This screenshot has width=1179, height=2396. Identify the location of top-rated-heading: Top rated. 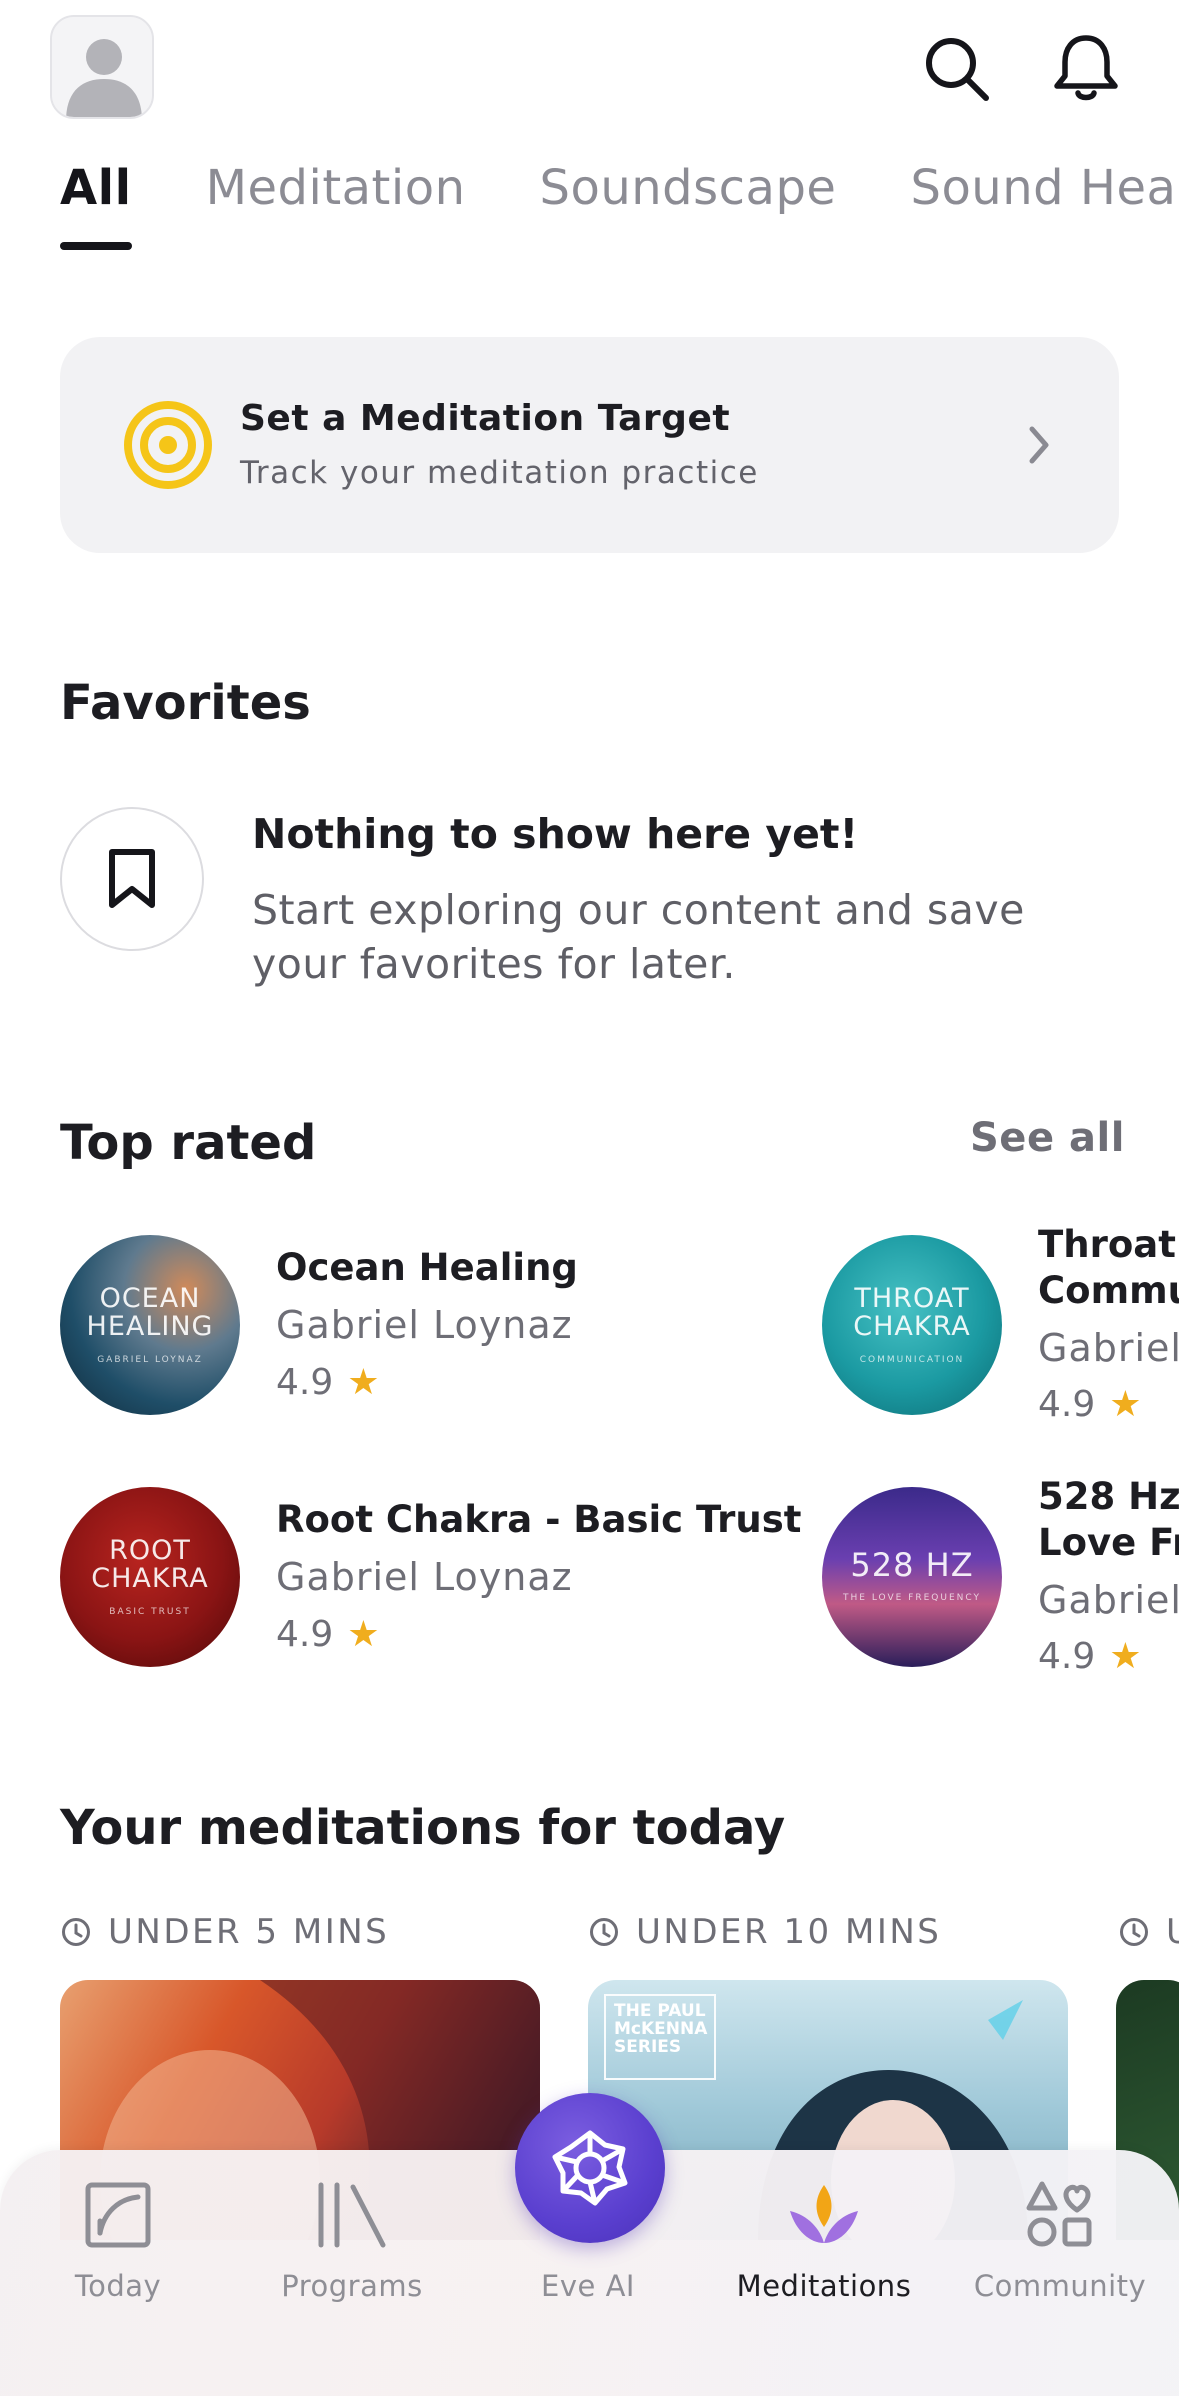
(188, 1143).